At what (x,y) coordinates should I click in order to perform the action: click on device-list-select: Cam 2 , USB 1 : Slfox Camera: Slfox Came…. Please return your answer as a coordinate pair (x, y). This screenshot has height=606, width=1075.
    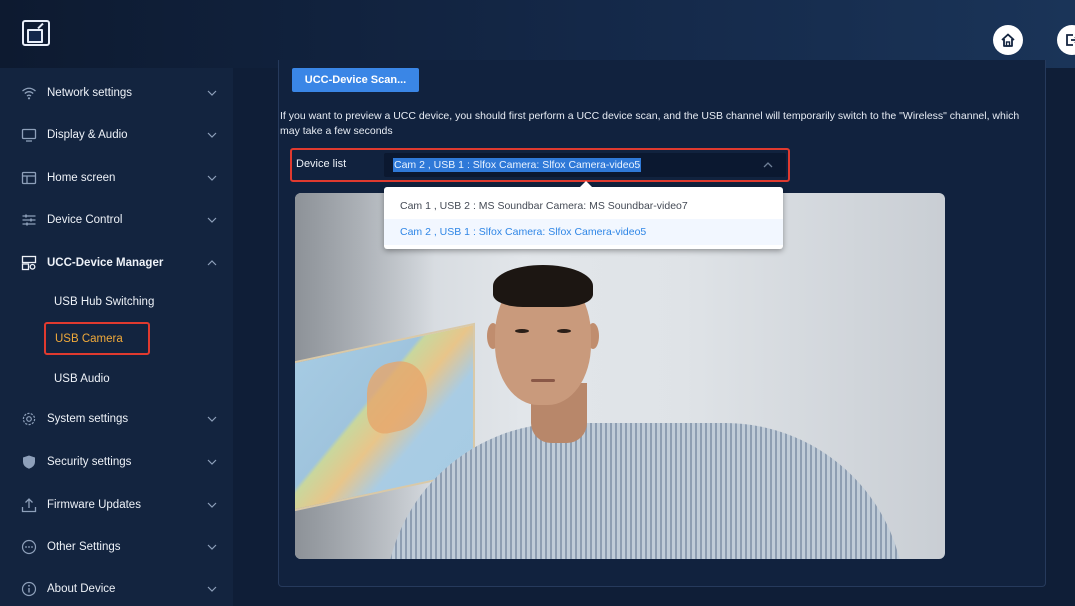
    Looking at the image, I should click on (585, 165).